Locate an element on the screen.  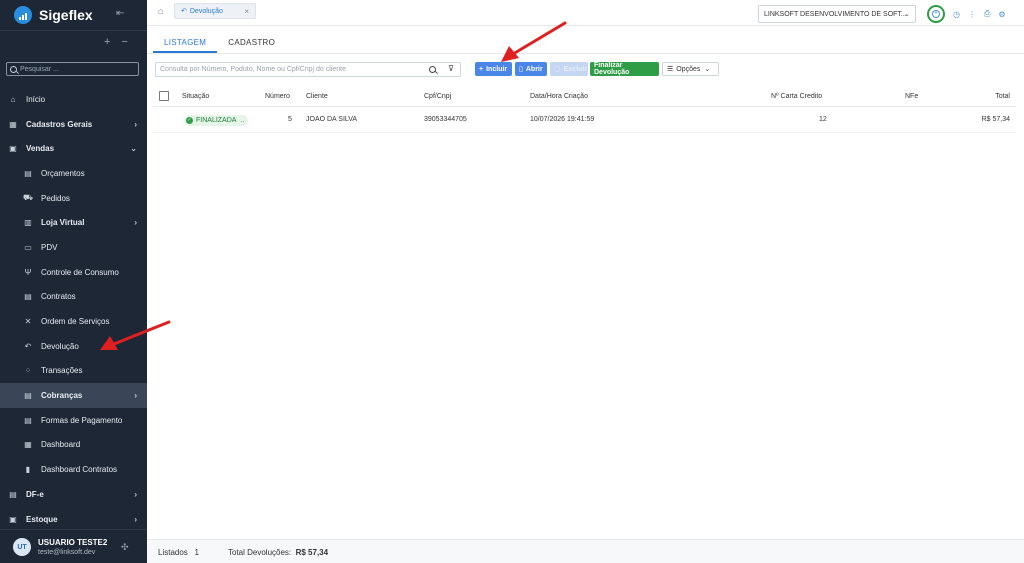
sidebar-item-dashboard: ▦ Dashboard is located at coordinates (73, 445).